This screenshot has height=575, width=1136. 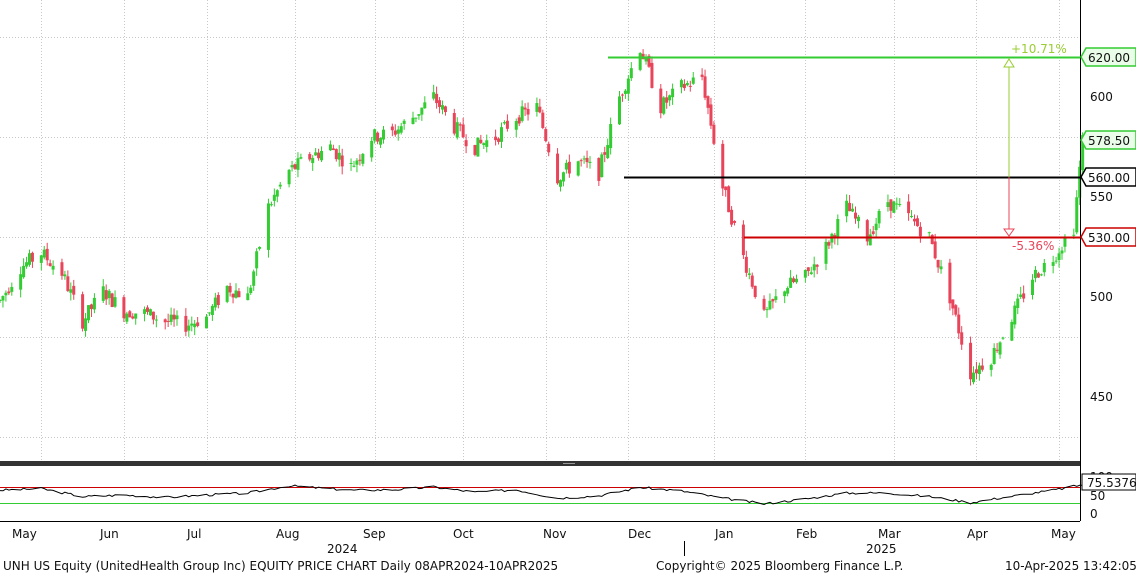 What do you see at coordinates (463, 534) in the screenshot?
I see `x-month-label: Oct` at bounding box center [463, 534].